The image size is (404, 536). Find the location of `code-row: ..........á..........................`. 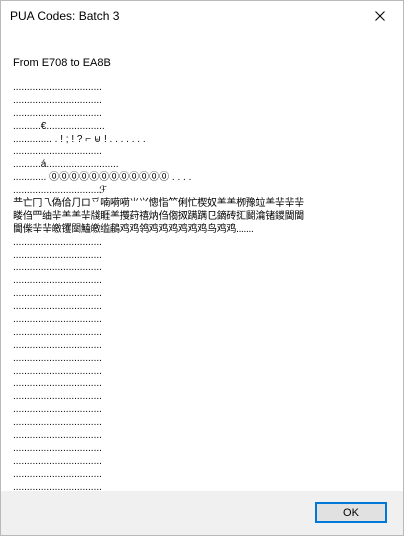

code-row: ..........á.......................... is located at coordinates (66, 165).